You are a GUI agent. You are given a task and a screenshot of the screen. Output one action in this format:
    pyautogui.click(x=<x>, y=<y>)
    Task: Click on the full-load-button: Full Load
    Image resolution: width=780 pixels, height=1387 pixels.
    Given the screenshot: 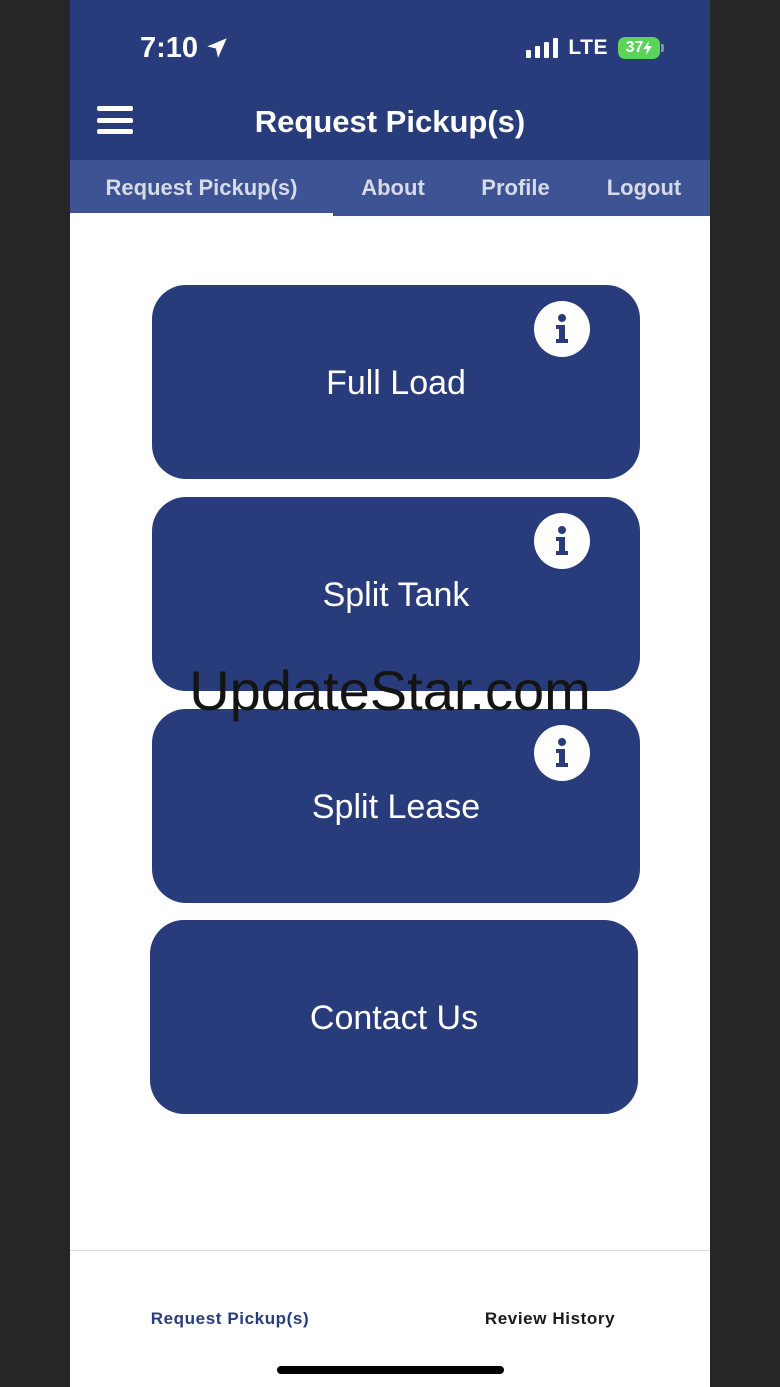 What is the action you would take?
    pyautogui.click(x=396, y=382)
    